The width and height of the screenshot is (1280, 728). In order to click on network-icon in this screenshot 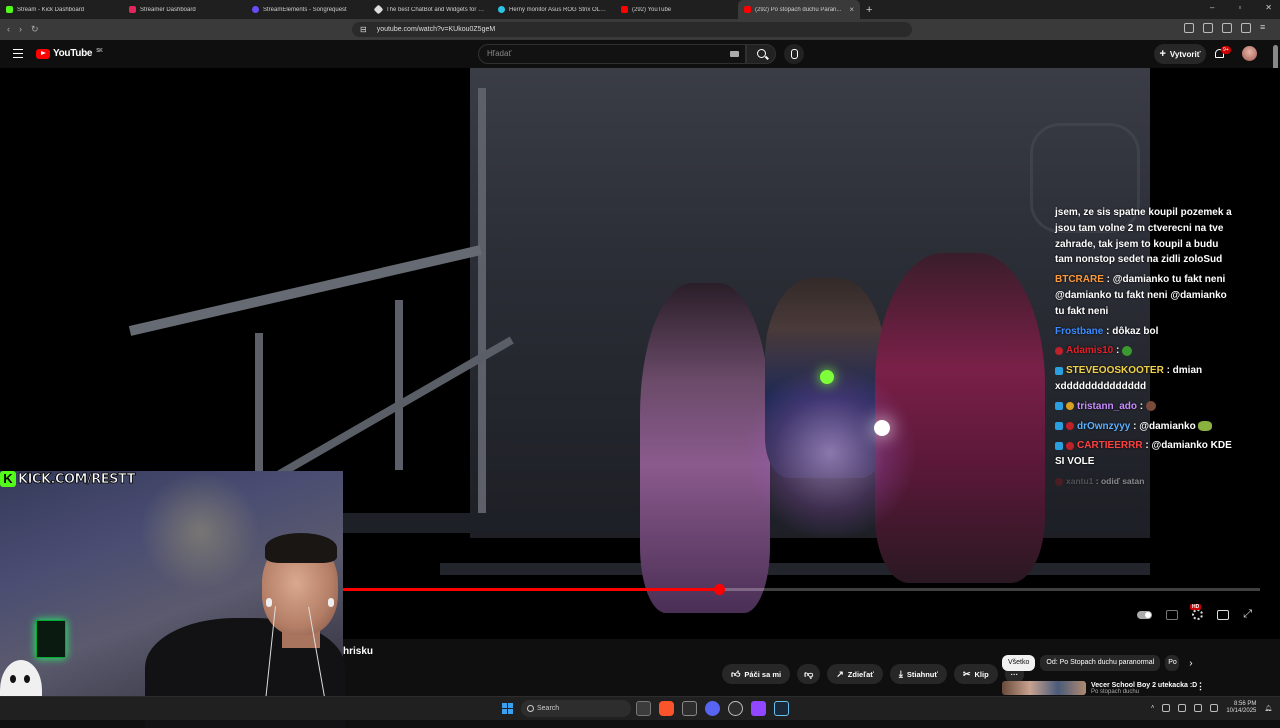, I will do `click(1166, 708)`.